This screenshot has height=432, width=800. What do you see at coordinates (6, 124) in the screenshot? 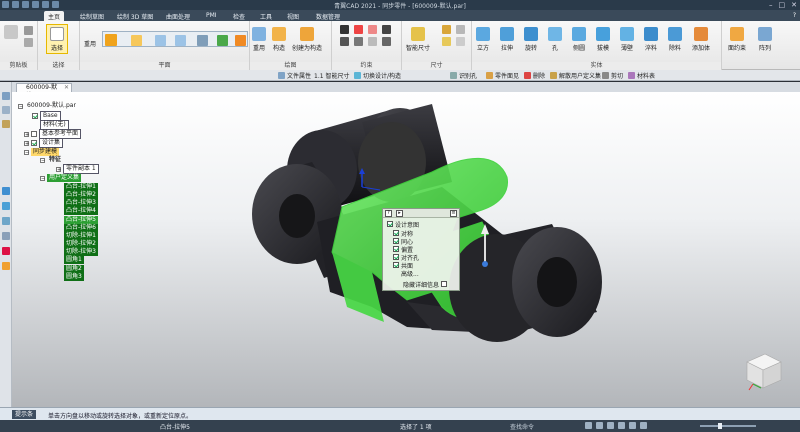
I see `library-icon` at bounding box center [6, 124].